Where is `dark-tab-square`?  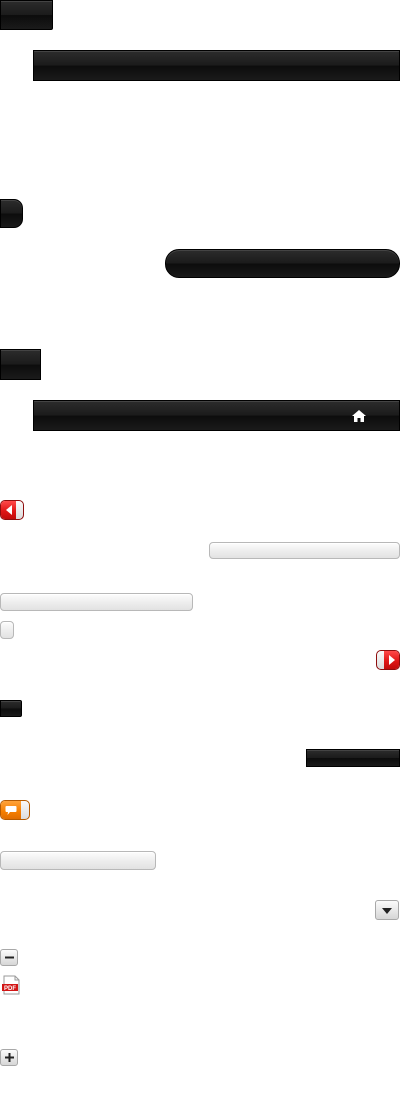 dark-tab-square is located at coordinates (20, 364).